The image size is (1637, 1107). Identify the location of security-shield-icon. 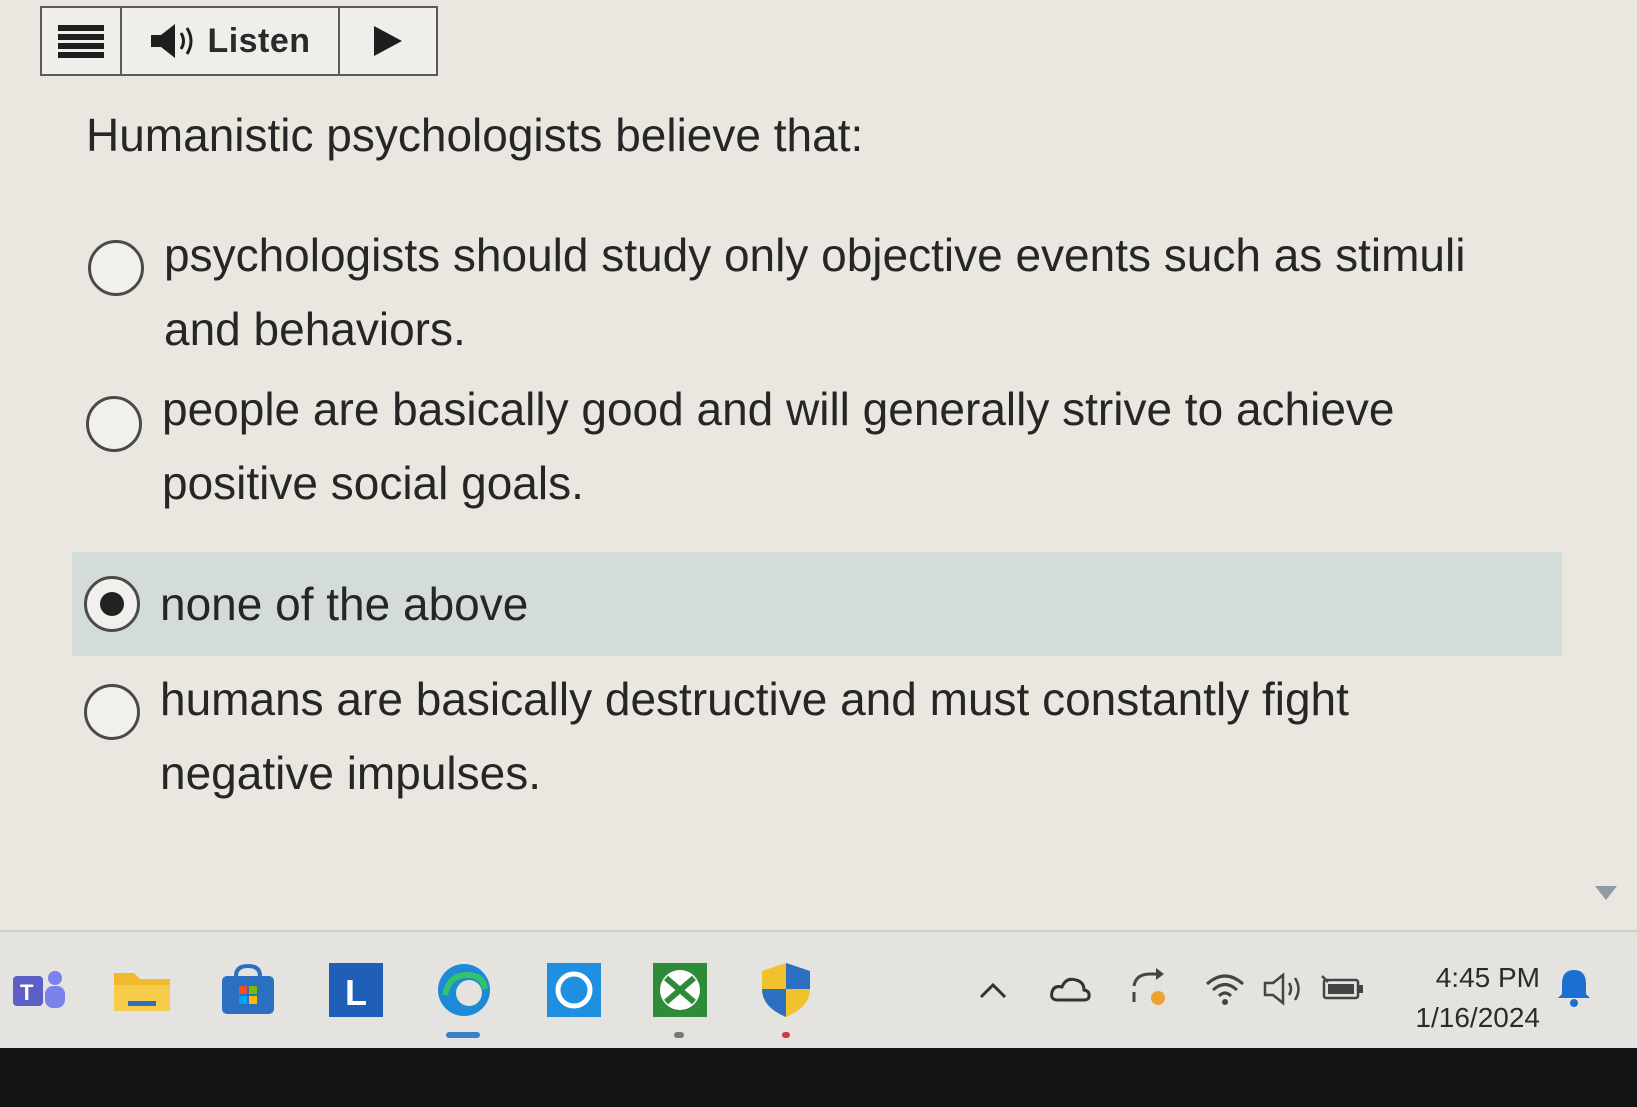
(786, 990).